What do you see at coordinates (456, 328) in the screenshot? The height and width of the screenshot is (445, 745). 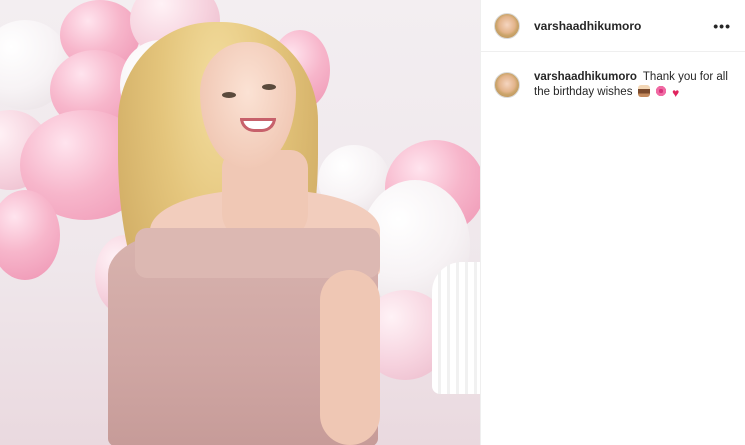 I see `cake-stand` at bounding box center [456, 328].